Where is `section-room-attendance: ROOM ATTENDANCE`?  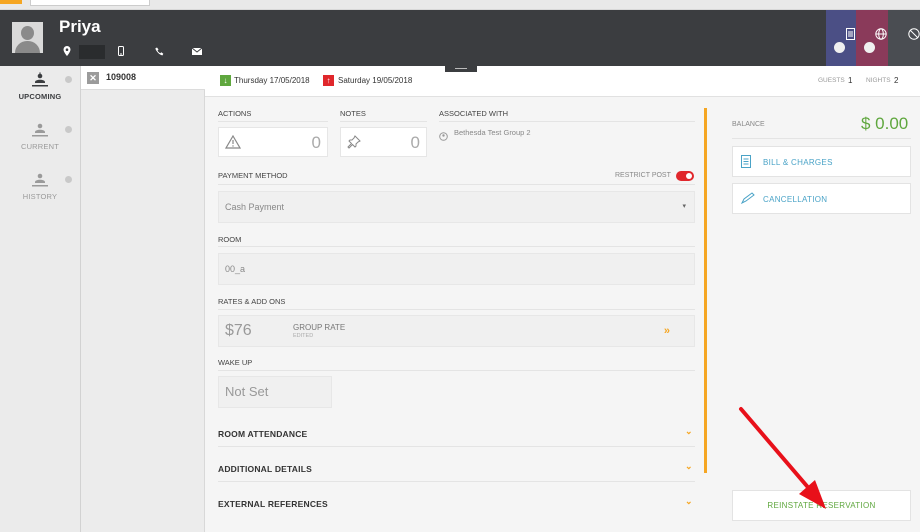
section-room-attendance: ROOM ATTENDANCE is located at coordinates (262, 434).